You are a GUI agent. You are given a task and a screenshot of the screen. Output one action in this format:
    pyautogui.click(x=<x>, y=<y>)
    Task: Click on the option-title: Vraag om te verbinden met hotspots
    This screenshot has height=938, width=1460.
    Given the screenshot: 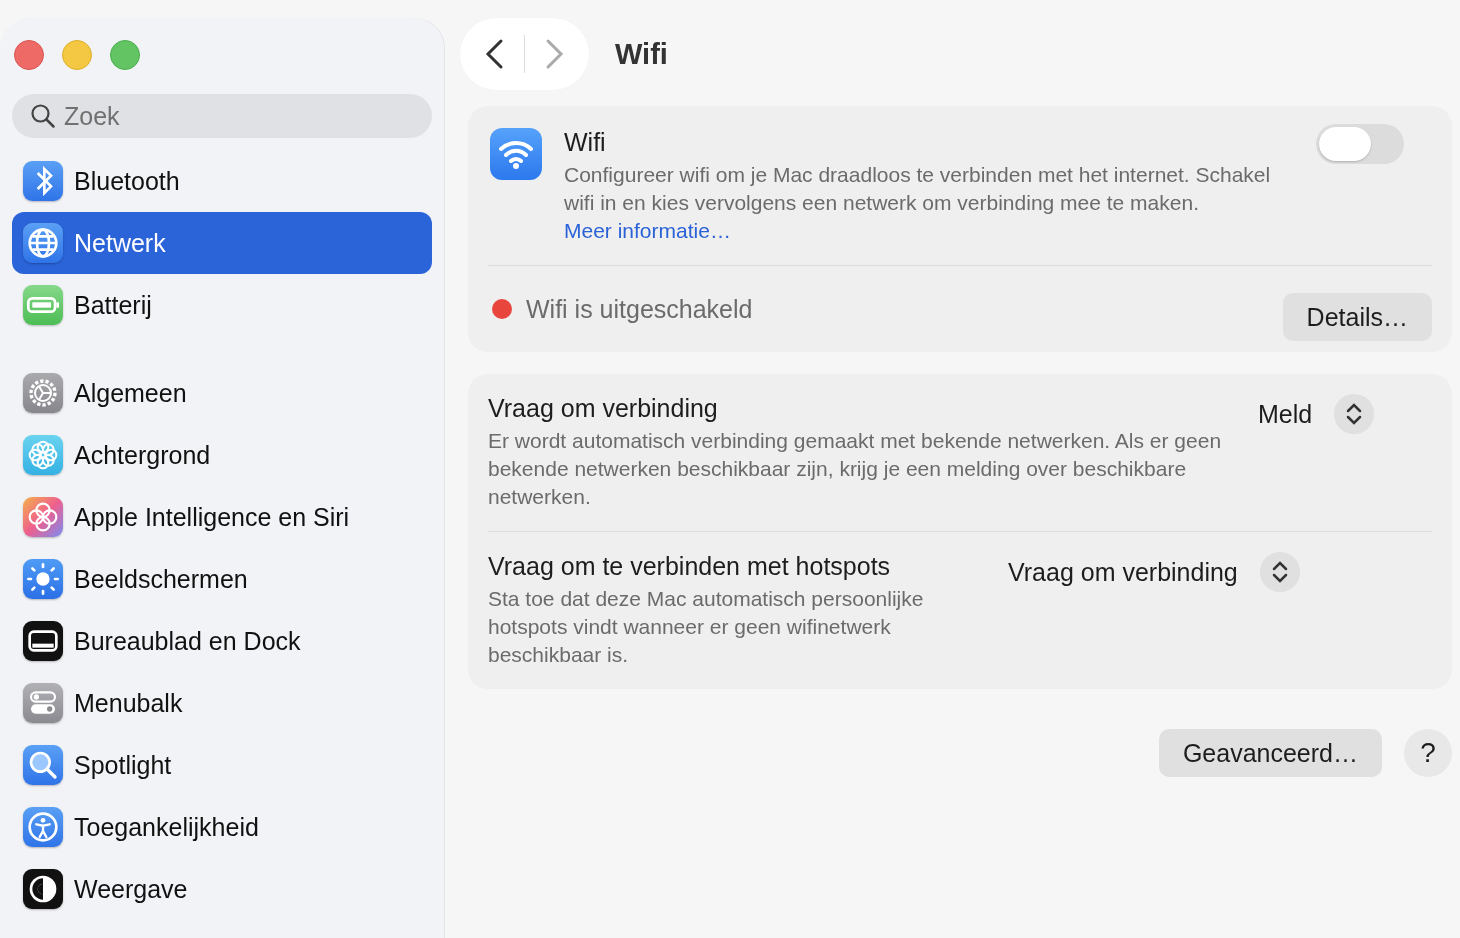 What is the action you would take?
    pyautogui.click(x=690, y=566)
    